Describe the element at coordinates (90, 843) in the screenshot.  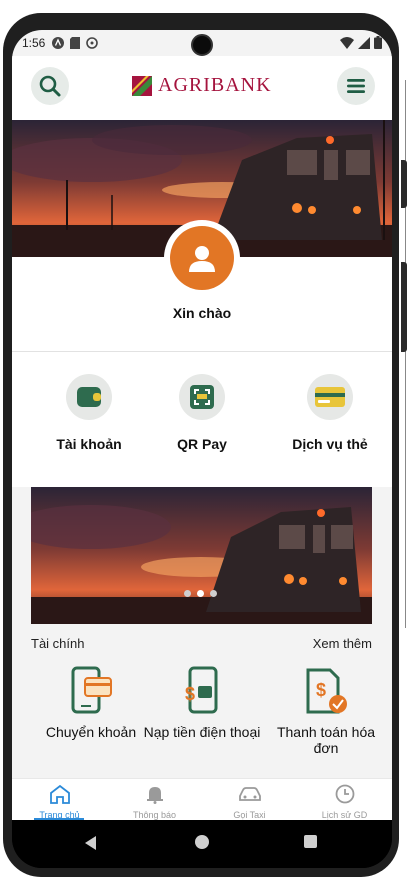
I see `back-icon` at that location.